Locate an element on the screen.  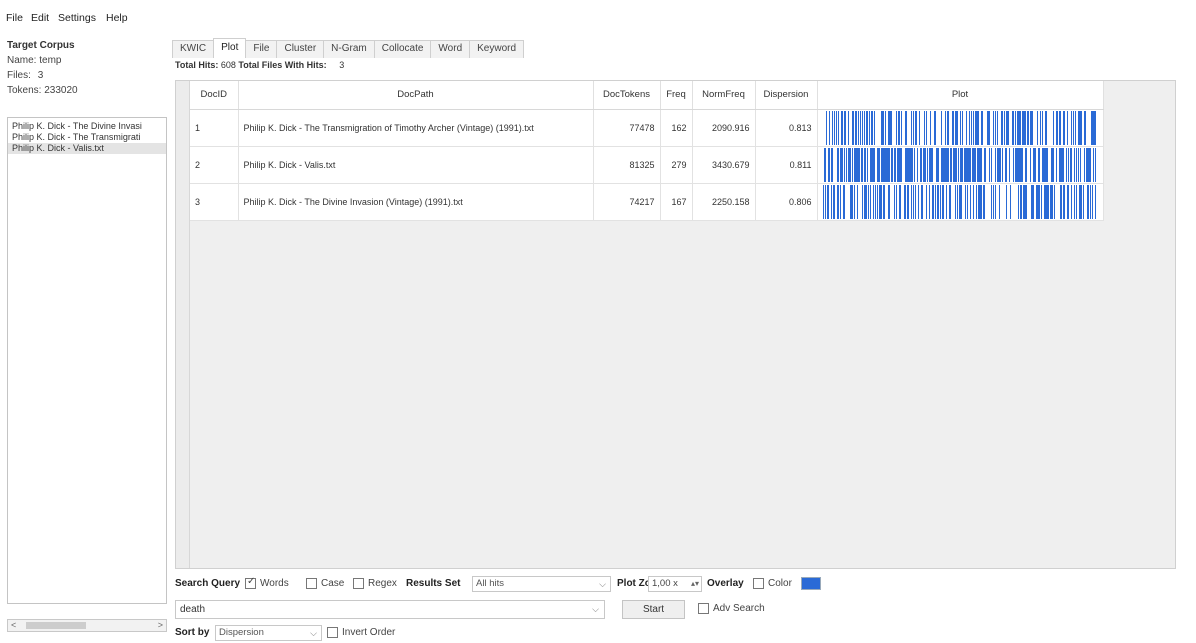
column-header-normfreq: NormFreq is located at coordinates (724, 95).